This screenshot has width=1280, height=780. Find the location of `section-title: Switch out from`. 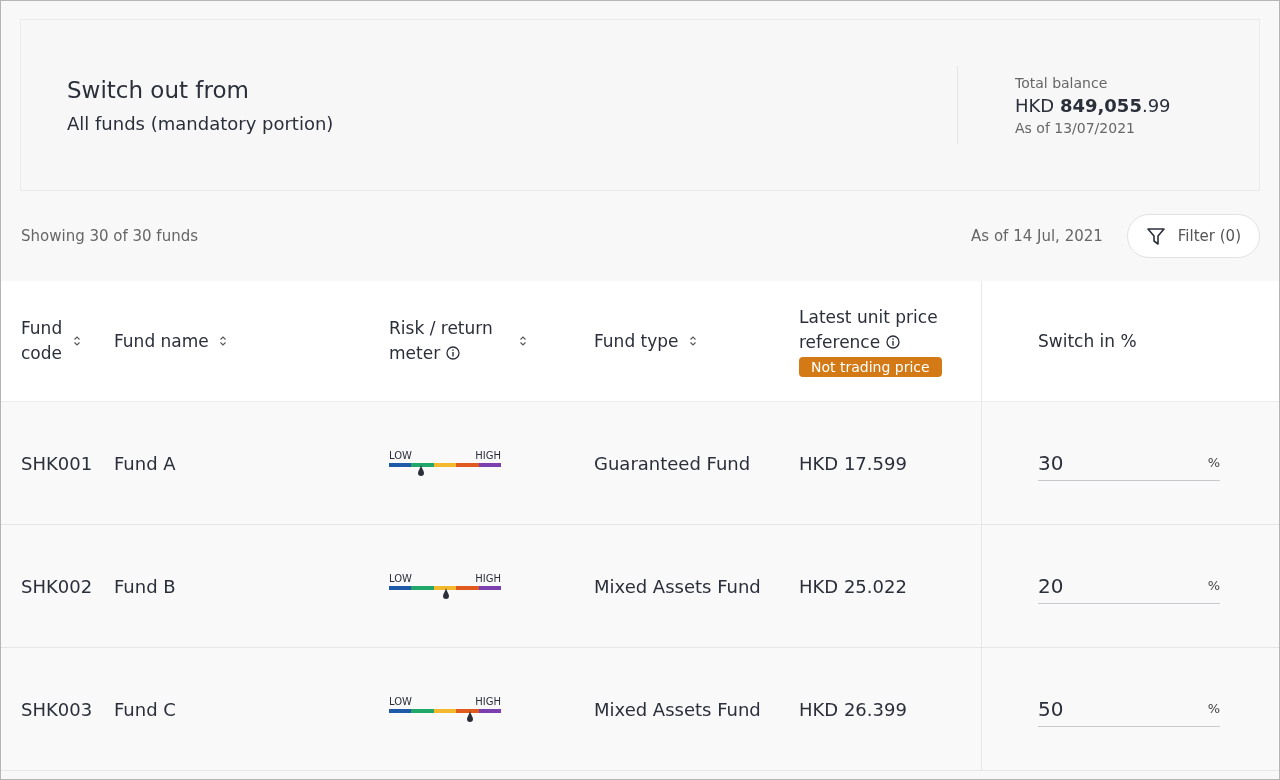

section-title: Switch out from is located at coordinates (158, 89).